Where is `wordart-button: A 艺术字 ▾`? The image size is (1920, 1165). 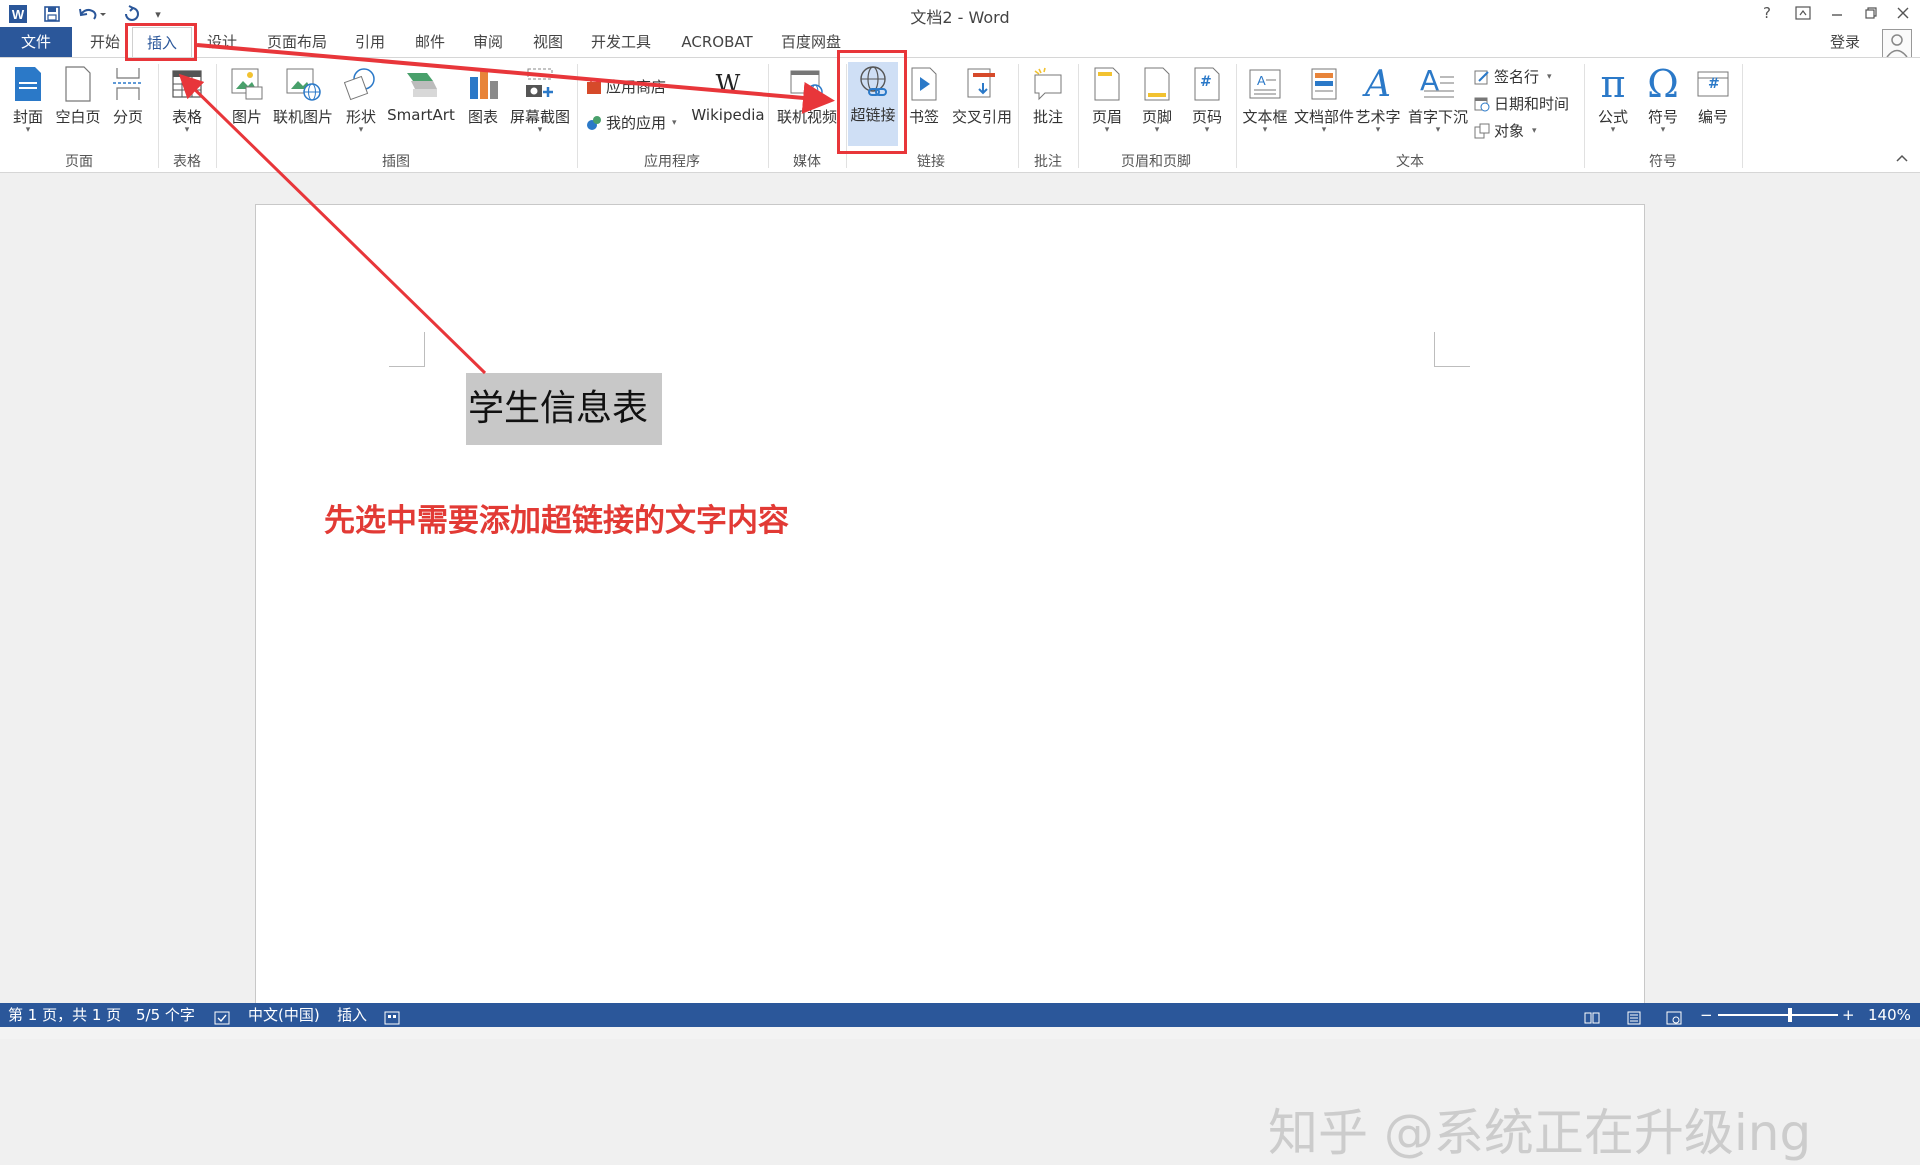 wordart-button: A 艺术字 ▾ is located at coordinates (1378, 100).